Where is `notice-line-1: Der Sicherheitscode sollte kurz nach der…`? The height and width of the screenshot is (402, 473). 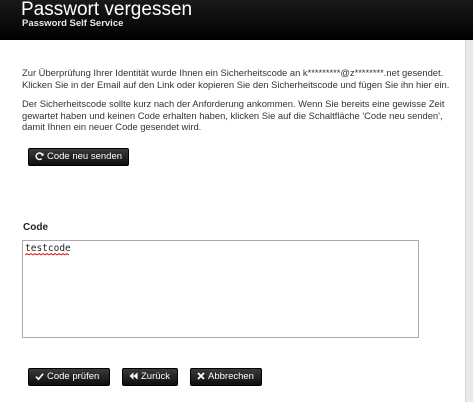 notice-line-1: Der Sicherheitscode sollte kurz nach der… is located at coordinates (233, 103).